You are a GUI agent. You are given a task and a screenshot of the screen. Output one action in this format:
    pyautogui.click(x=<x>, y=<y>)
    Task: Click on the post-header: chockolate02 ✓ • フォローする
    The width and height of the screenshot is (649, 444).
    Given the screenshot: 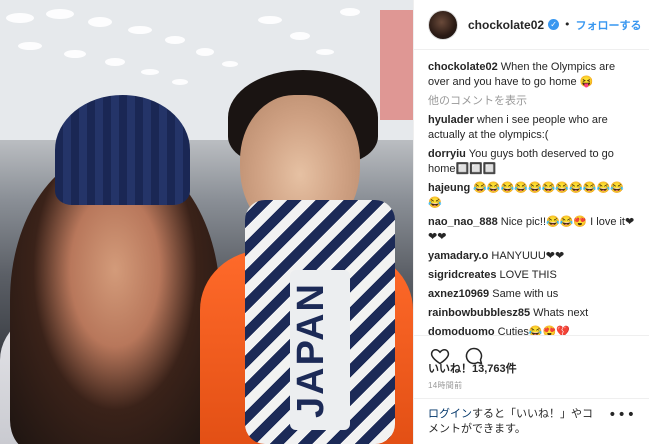 What is the action you would take?
    pyautogui.click(x=531, y=25)
    